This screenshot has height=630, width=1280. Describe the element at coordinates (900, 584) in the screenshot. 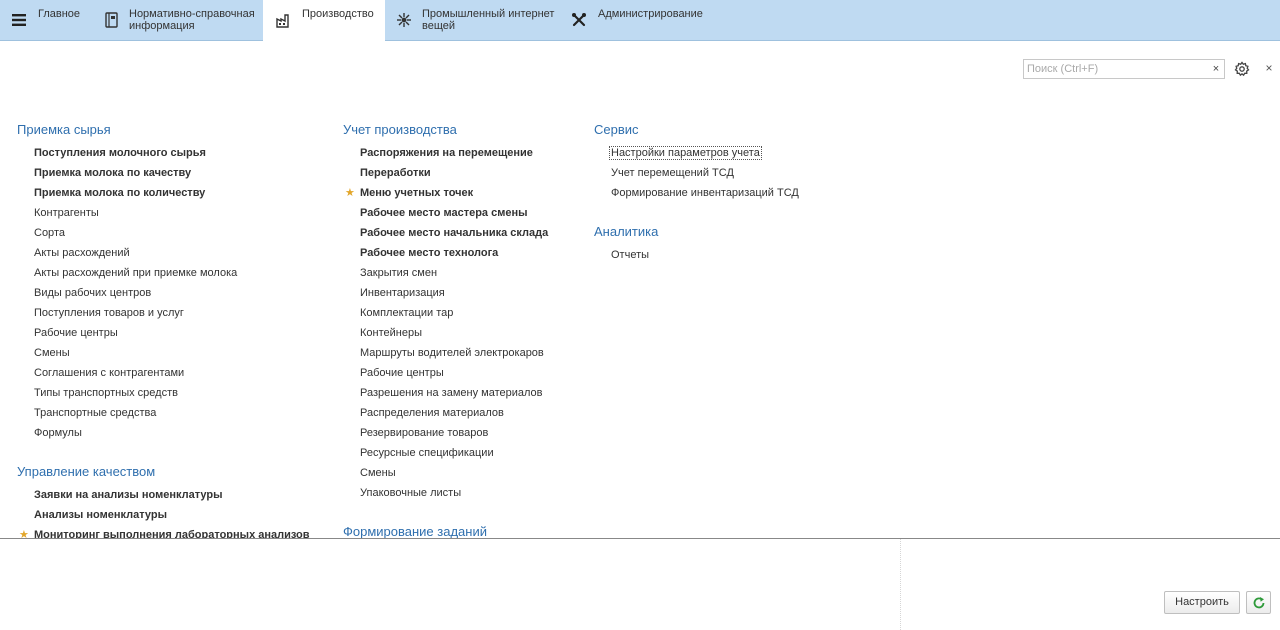

I see `panel-split-line` at that location.